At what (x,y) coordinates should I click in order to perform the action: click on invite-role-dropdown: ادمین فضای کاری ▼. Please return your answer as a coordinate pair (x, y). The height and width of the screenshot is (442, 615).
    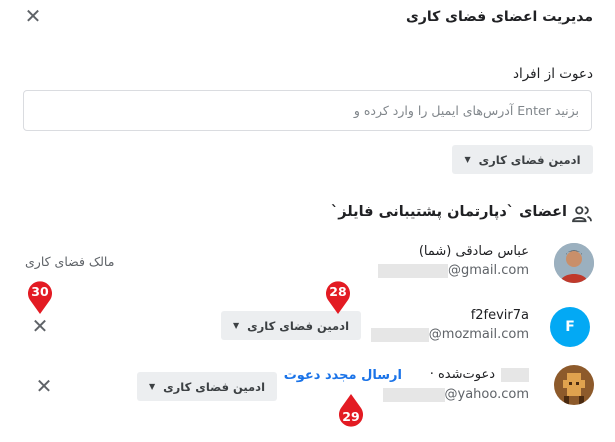
    Looking at the image, I should click on (522, 159).